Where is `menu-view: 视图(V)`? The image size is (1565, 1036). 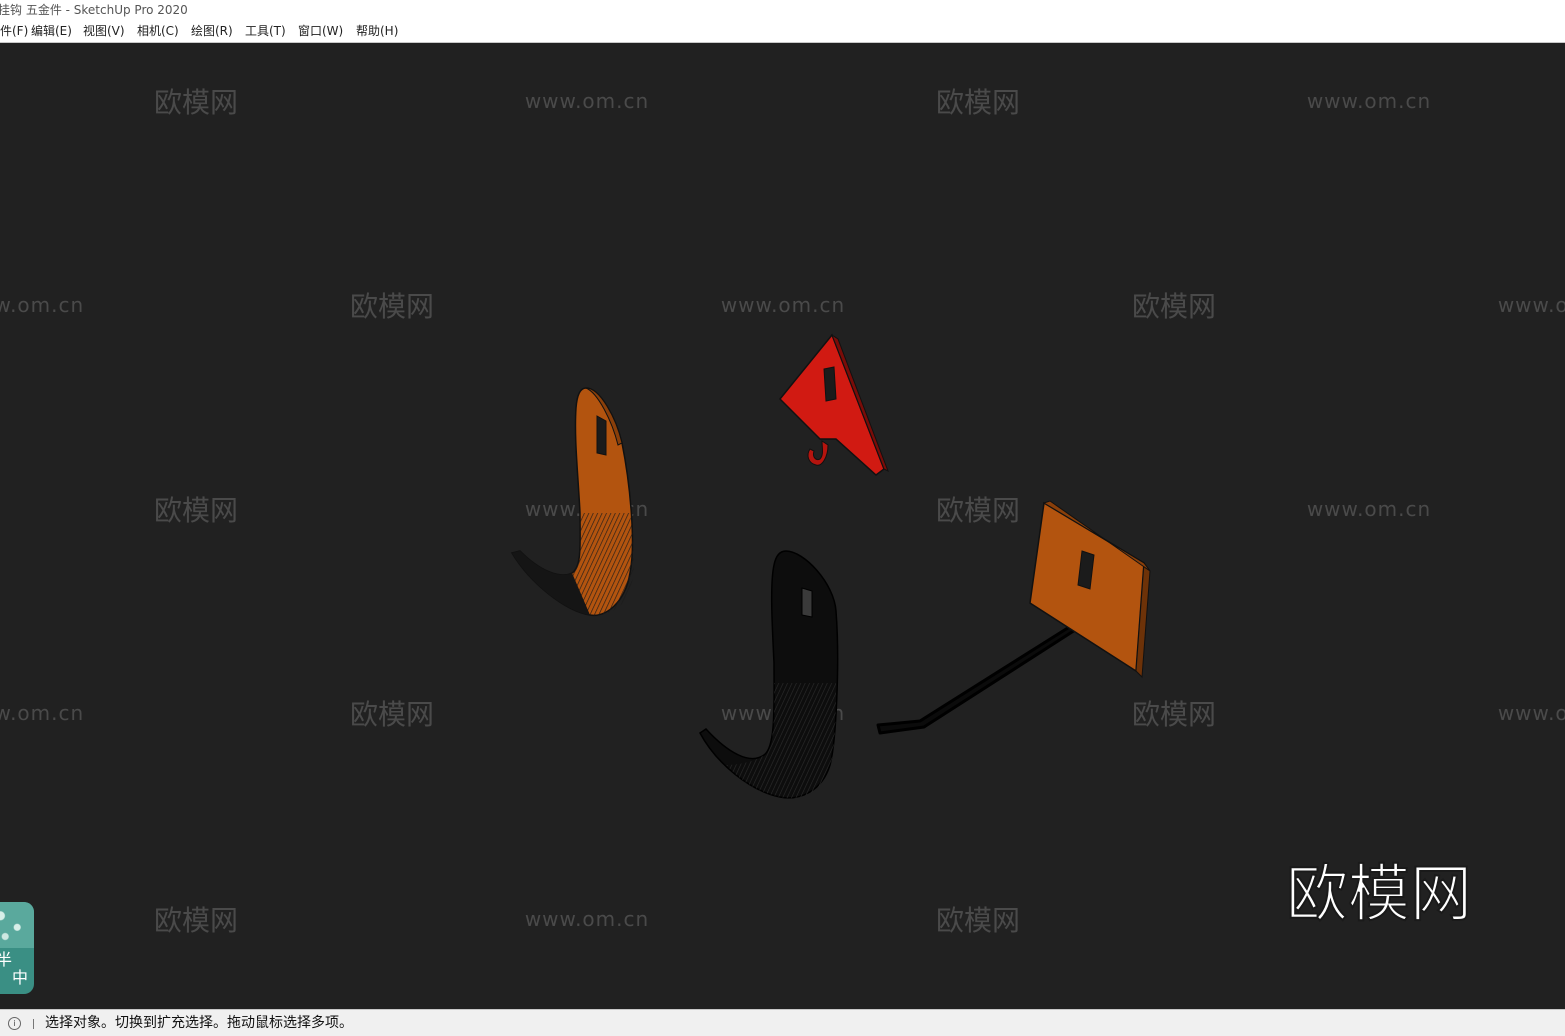
menu-view: 视图(V) is located at coordinates (104, 31).